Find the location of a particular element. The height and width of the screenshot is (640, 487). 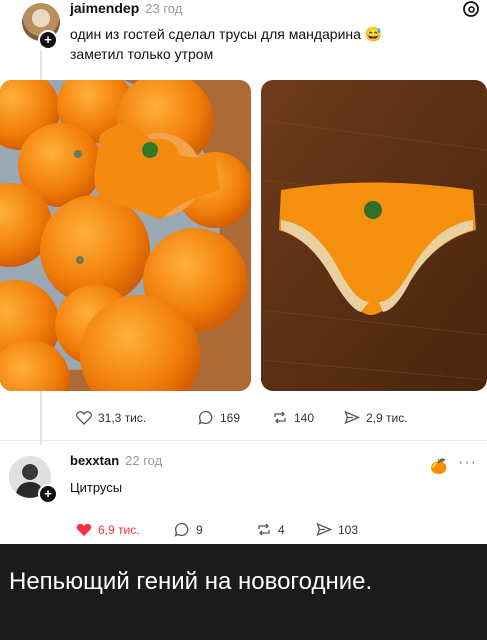

reply-repost-count: 4 is located at coordinates (281, 529).